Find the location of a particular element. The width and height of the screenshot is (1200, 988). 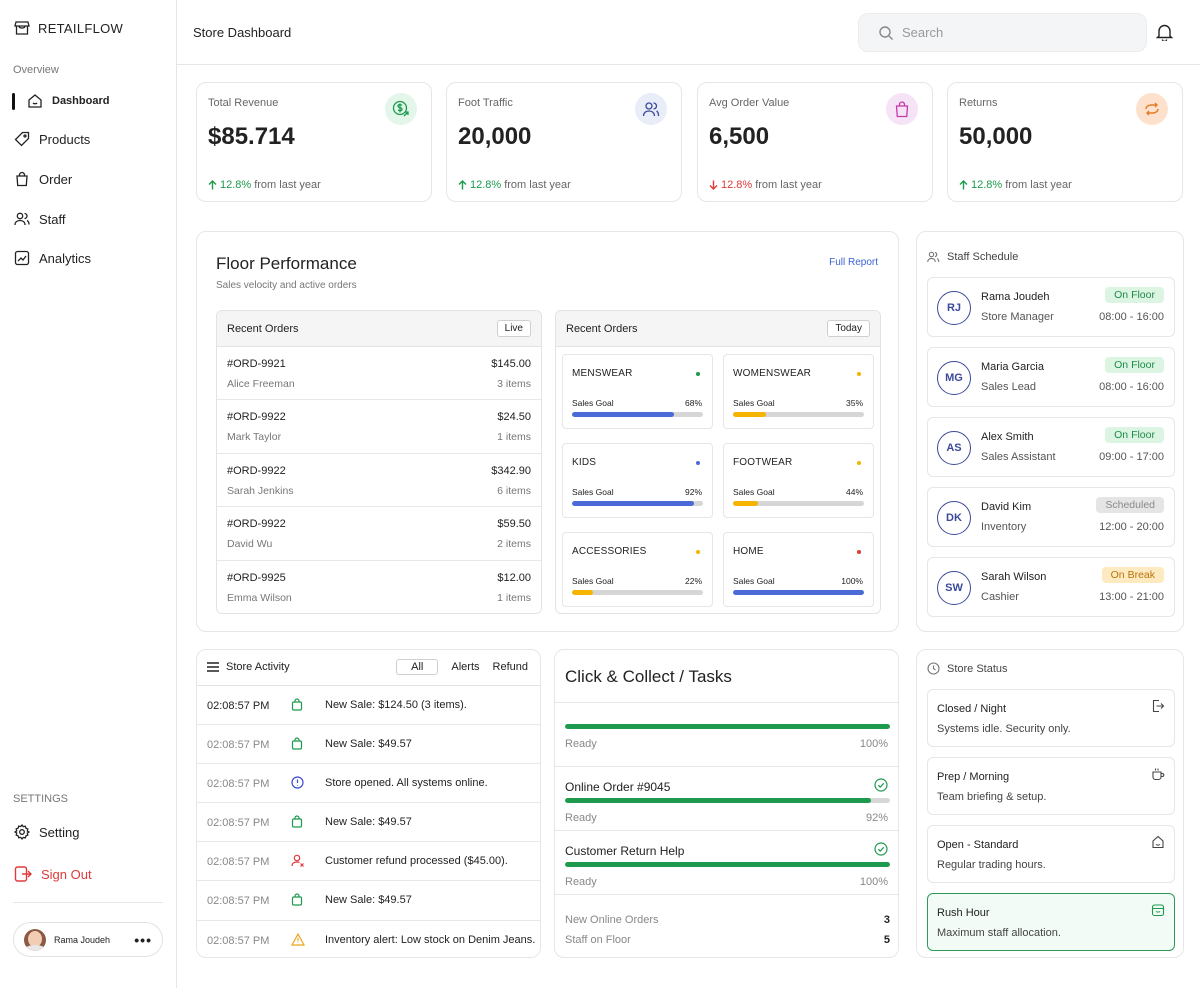

activity-message: New Sale: $124.50 (3 items). is located at coordinates (396, 705).